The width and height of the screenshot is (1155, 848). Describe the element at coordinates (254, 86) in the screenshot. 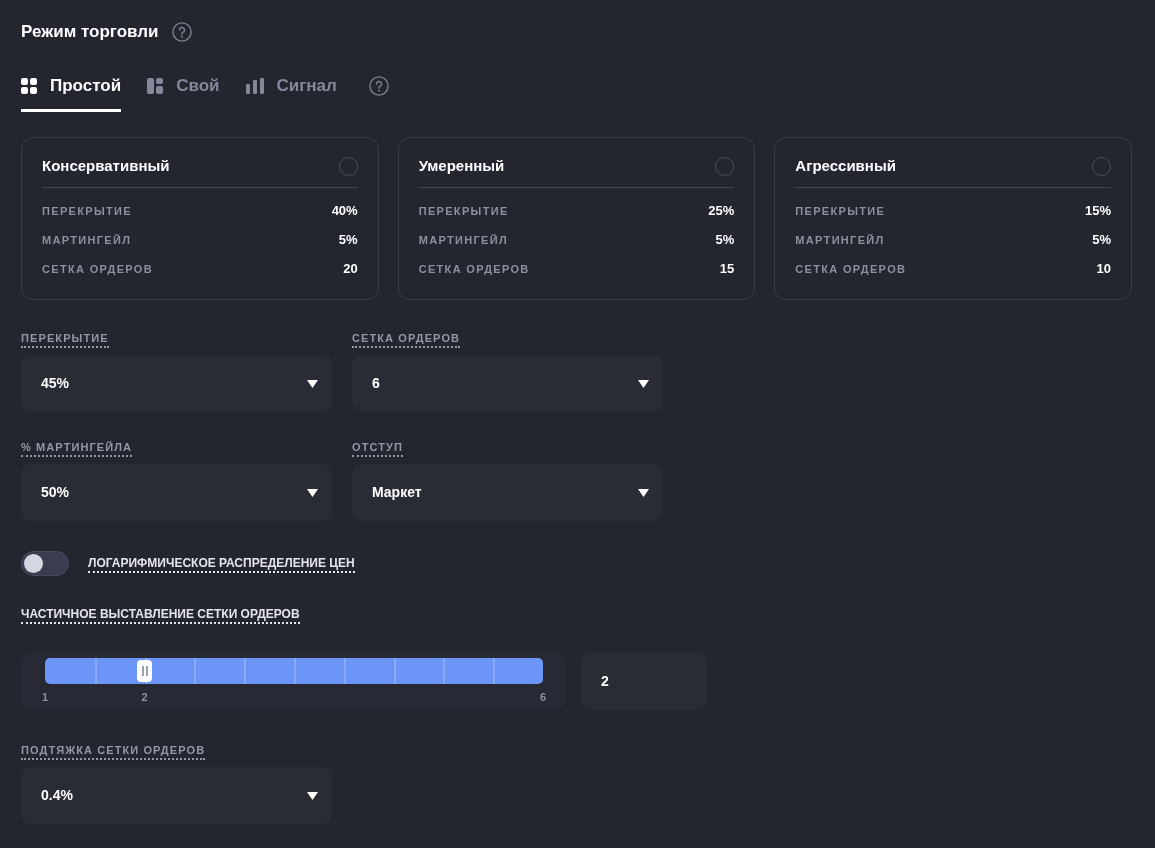

I see `bar-chart-icon` at that location.